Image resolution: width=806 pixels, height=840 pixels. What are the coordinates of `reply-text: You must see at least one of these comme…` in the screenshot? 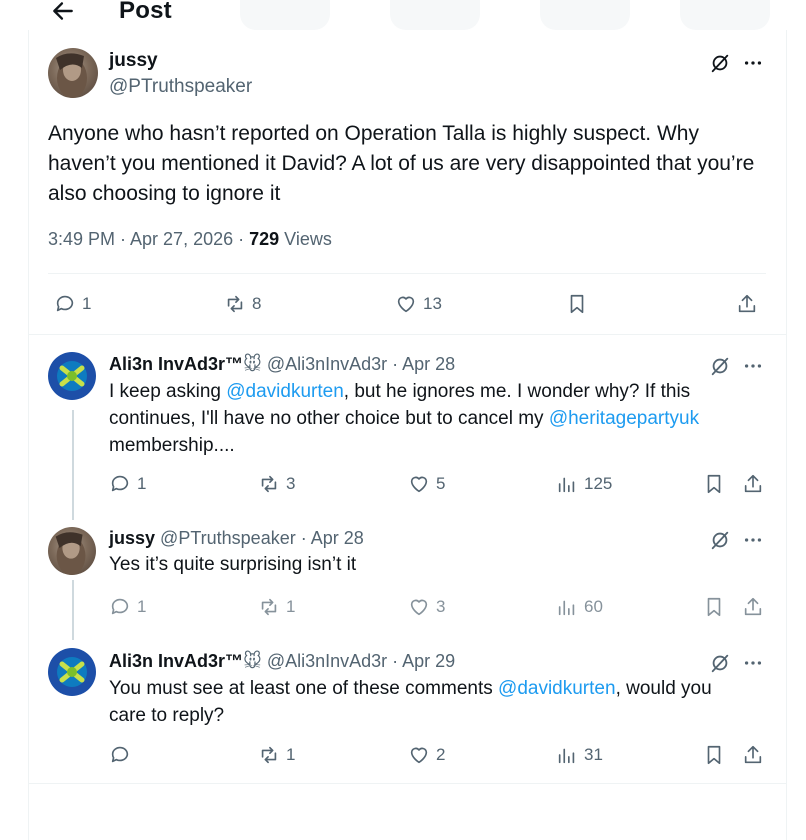 It's located at (429, 702).